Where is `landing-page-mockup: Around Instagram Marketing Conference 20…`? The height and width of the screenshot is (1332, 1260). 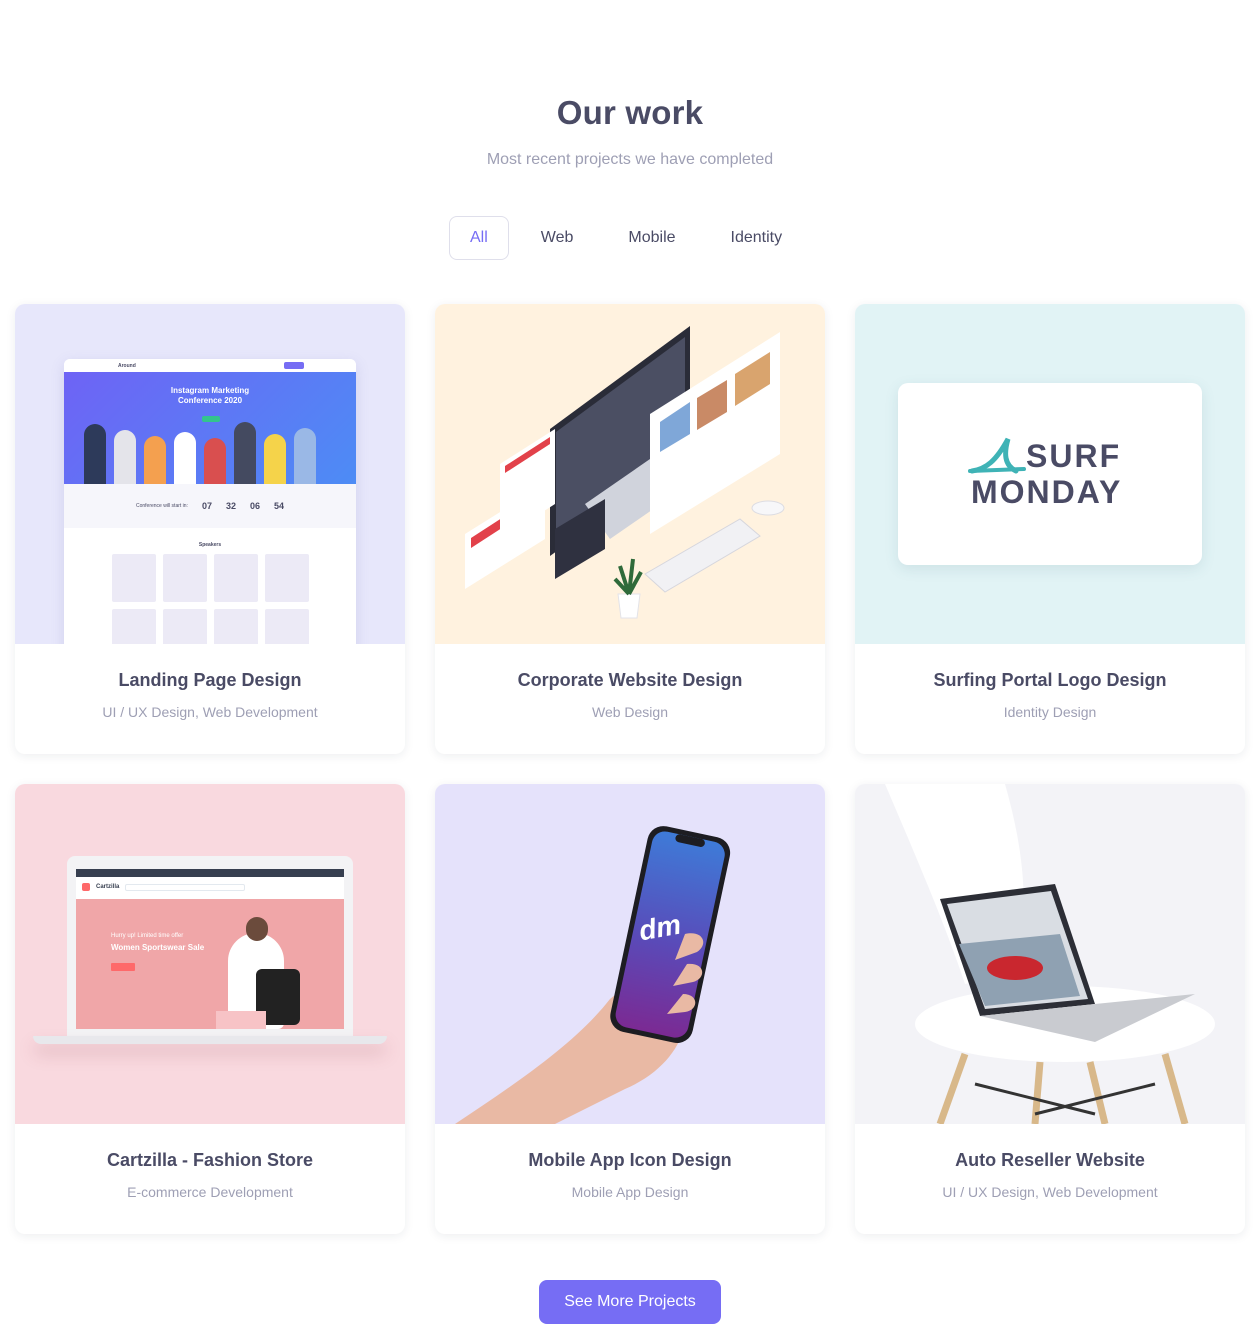 landing-page-mockup: Around Instagram Marketing Conference 20… is located at coordinates (210, 501).